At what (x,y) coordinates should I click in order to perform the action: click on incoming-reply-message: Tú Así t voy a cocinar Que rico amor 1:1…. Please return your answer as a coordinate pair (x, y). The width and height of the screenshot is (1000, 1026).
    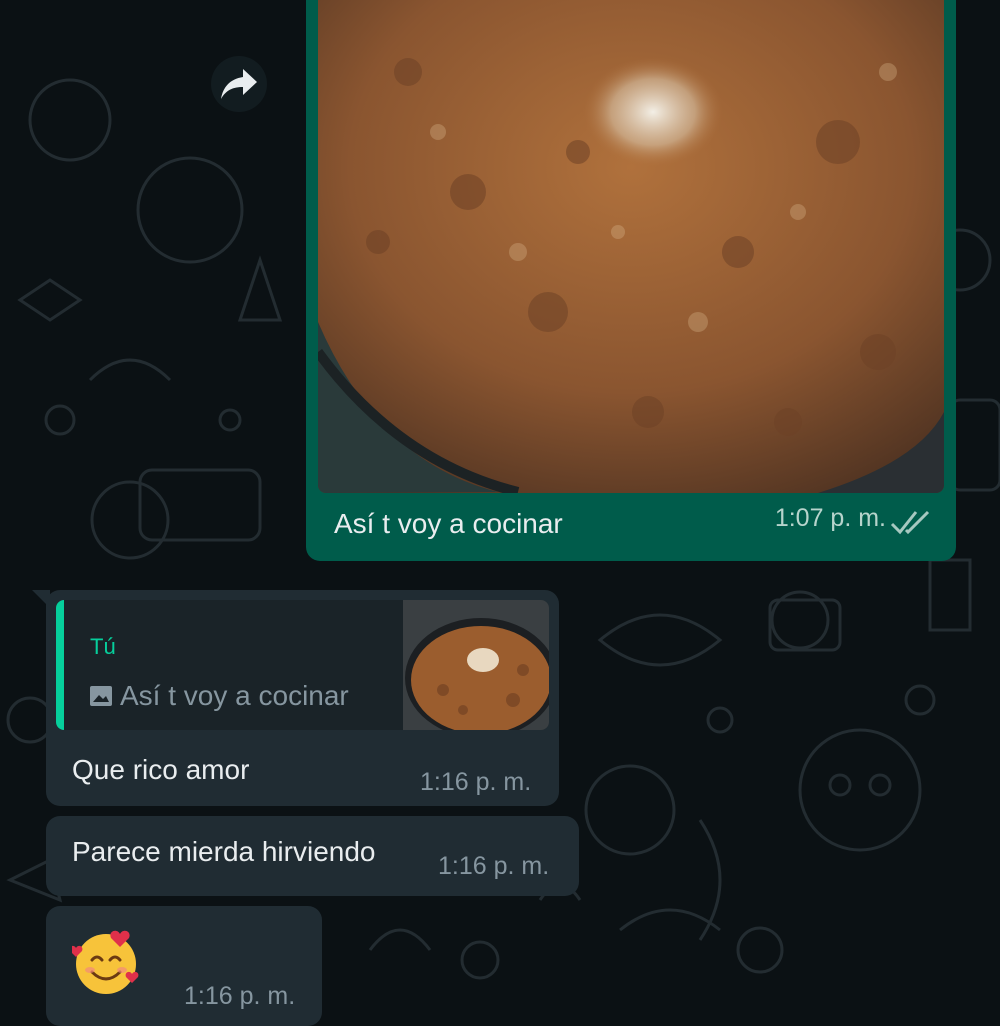
    Looking at the image, I should click on (295, 698).